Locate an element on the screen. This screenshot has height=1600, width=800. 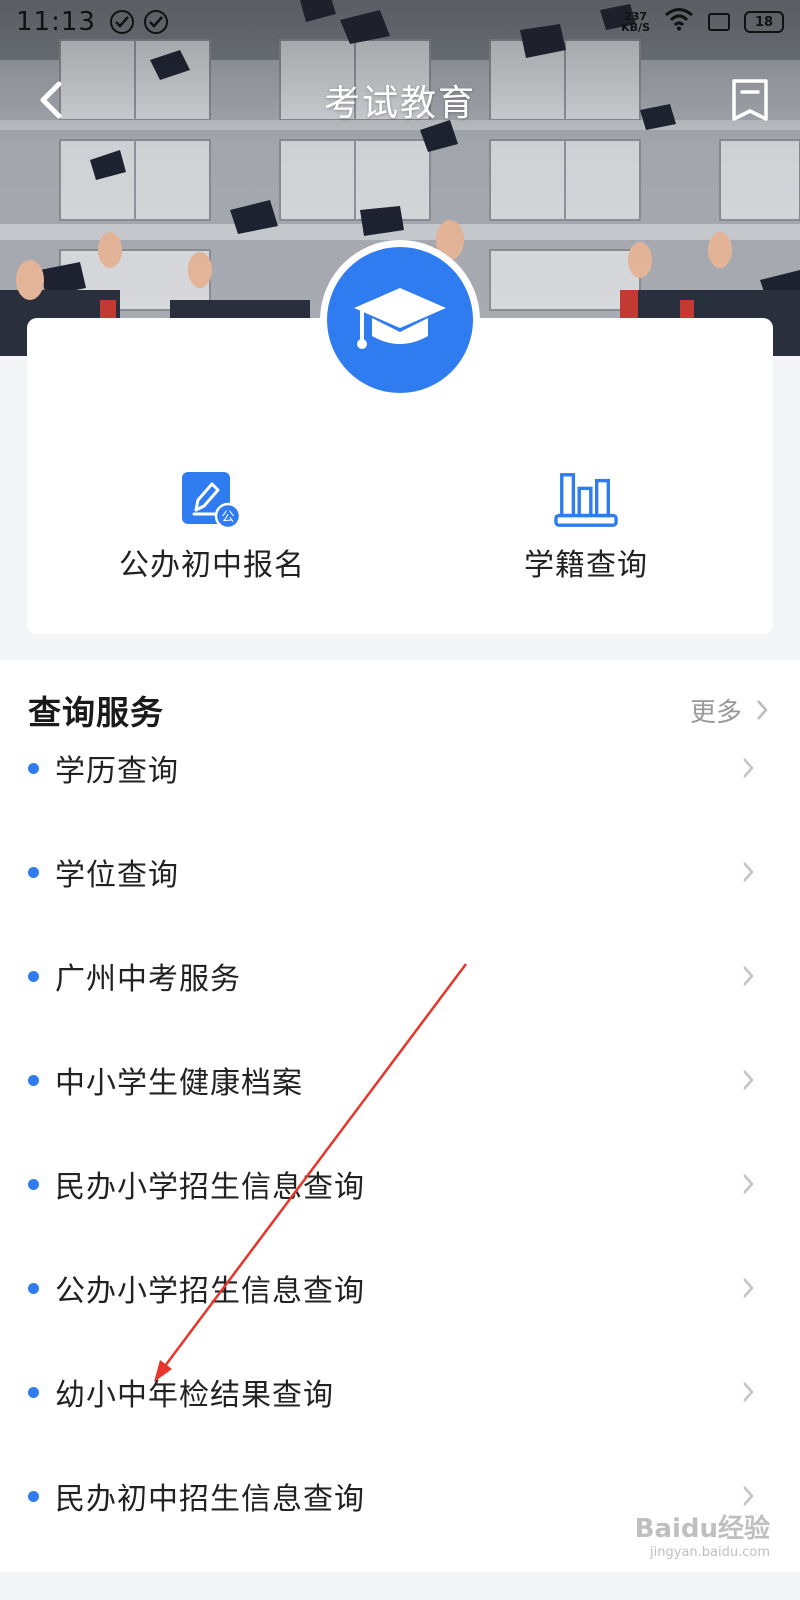
page-title: 考试教育 is located at coordinates (399, 103).